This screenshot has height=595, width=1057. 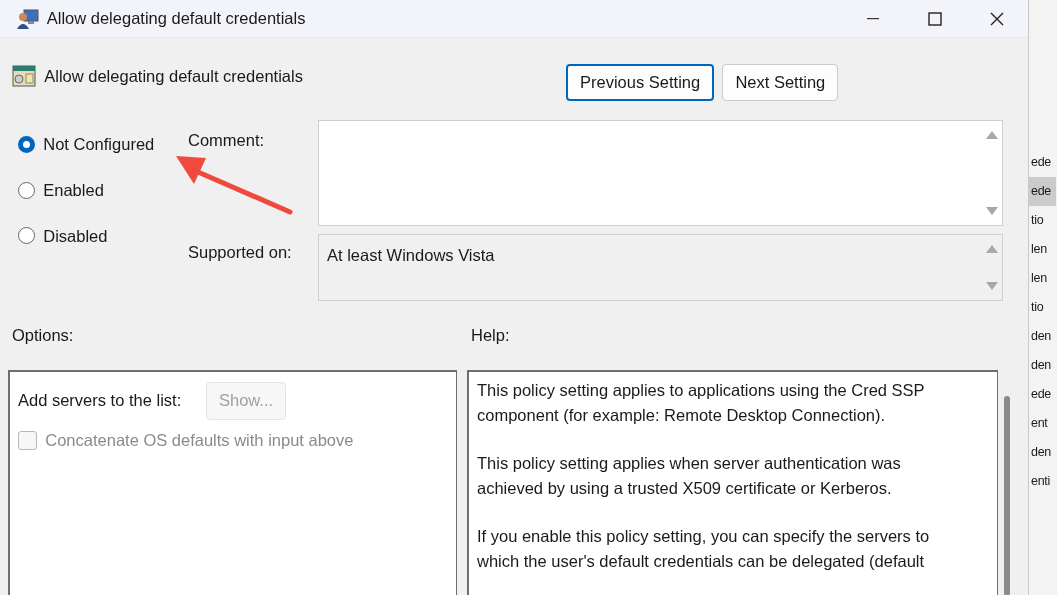 What do you see at coordinates (701, 402) in the screenshot?
I see `help-paragraph: This policy setting applies to applications using the Cred SSP component (for example: Remote Desktop Connection).` at bounding box center [701, 402].